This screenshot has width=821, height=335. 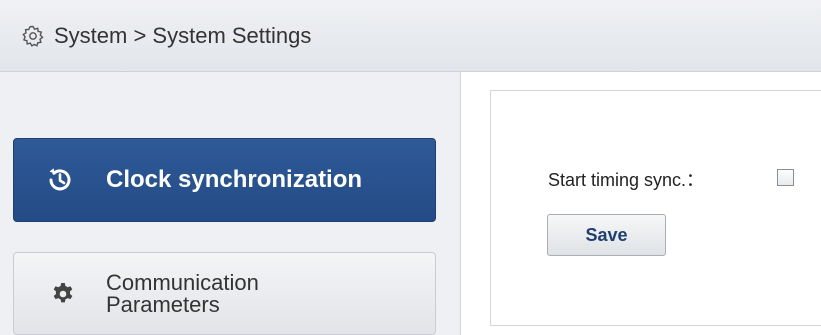 What do you see at coordinates (33, 36) in the screenshot?
I see `gear-outline-icon` at bounding box center [33, 36].